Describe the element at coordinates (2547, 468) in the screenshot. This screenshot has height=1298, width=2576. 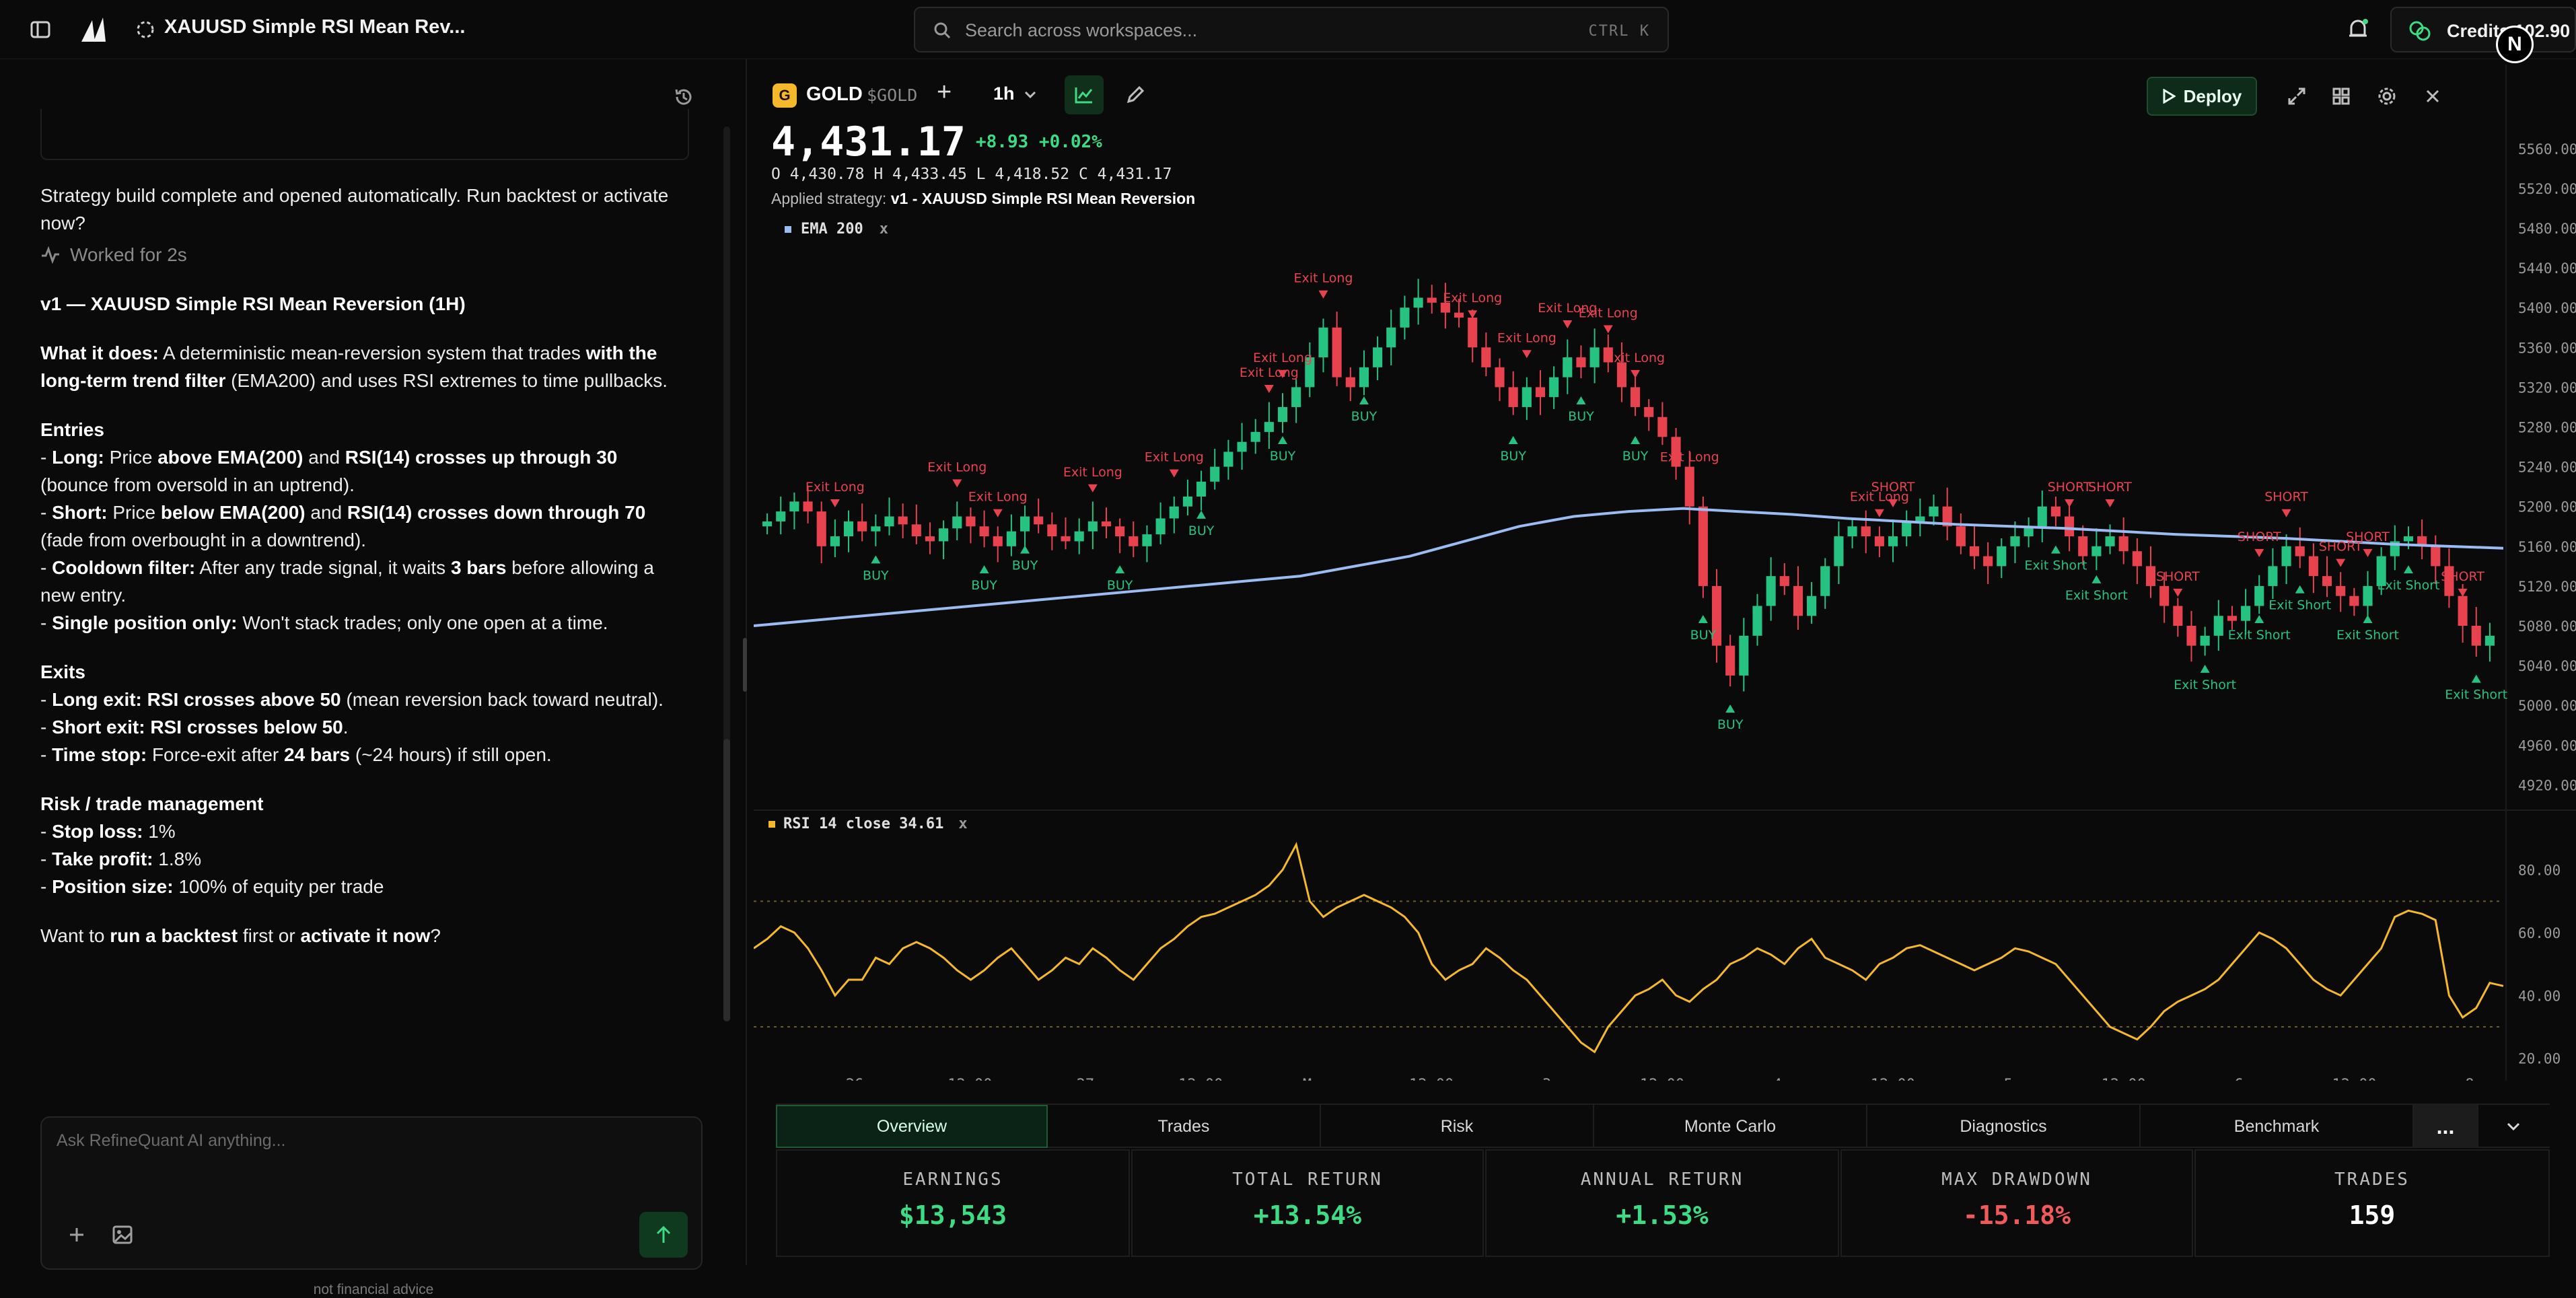
I see `price-axis-tick: 5240.00` at that location.